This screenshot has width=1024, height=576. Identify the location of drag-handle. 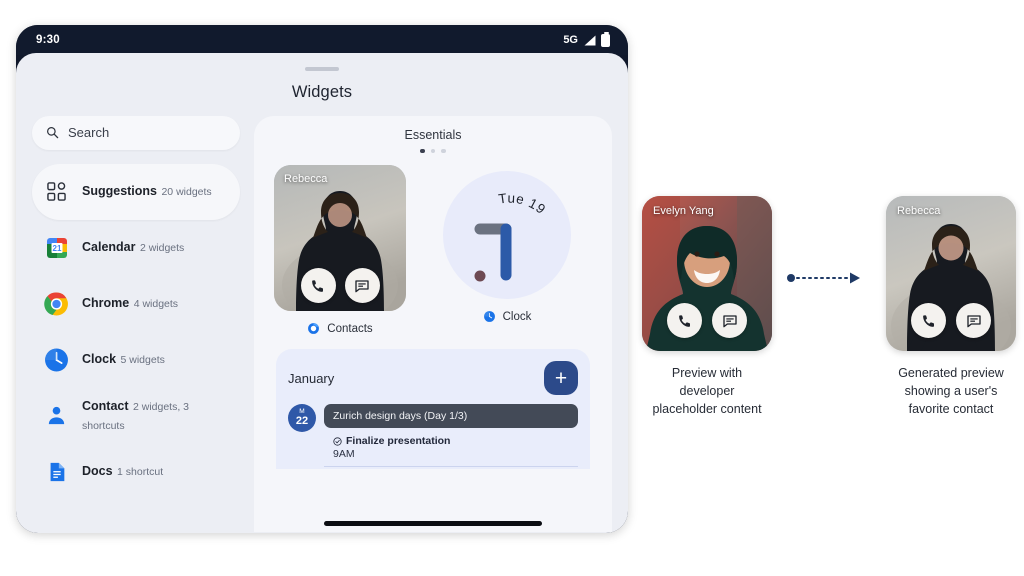
(322, 69).